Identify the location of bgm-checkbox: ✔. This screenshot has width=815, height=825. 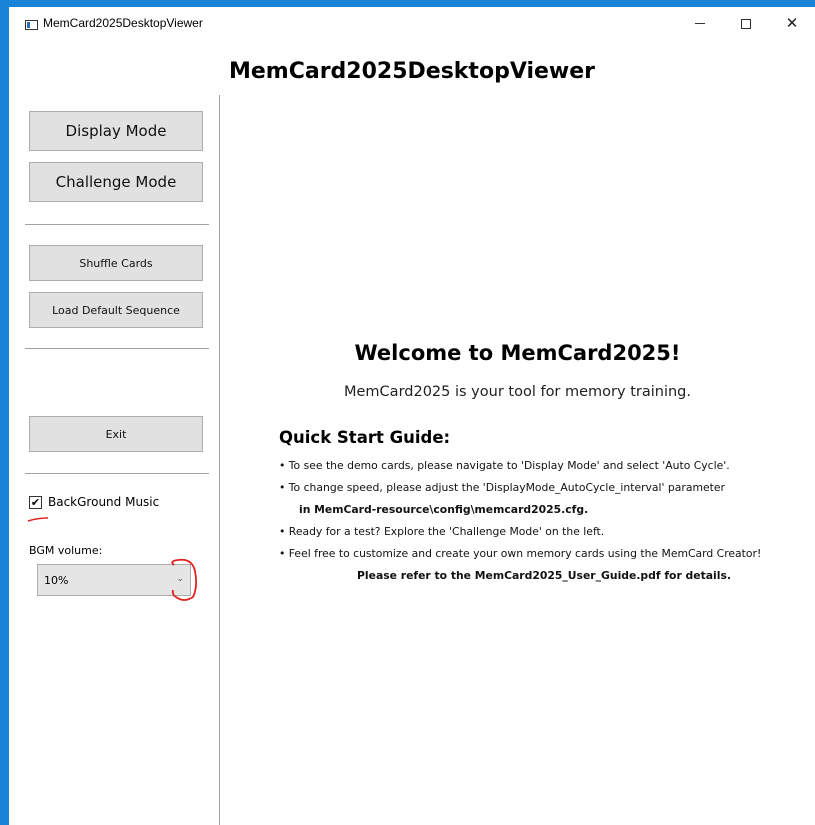
(35, 502).